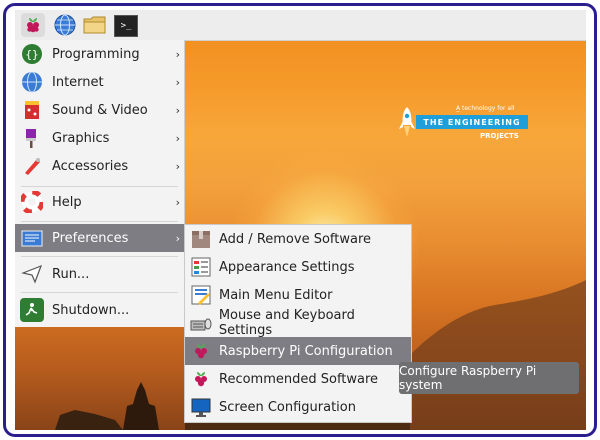 Image resolution: width=600 pixels, height=440 pixels. Describe the element at coordinates (287, 407) in the screenshot. I see `submenu-item-label: Screen Configuration` at that location.